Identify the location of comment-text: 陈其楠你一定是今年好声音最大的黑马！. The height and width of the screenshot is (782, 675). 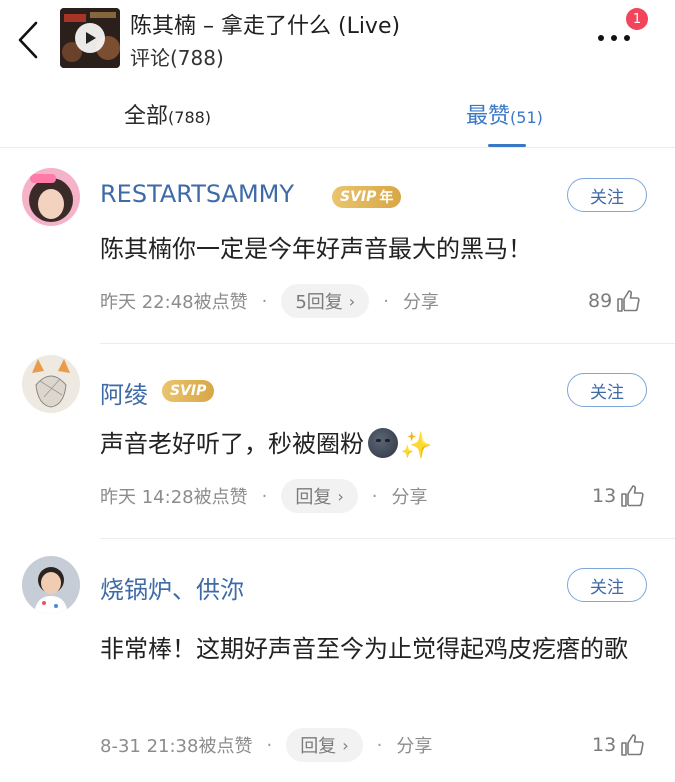
(316, 249).